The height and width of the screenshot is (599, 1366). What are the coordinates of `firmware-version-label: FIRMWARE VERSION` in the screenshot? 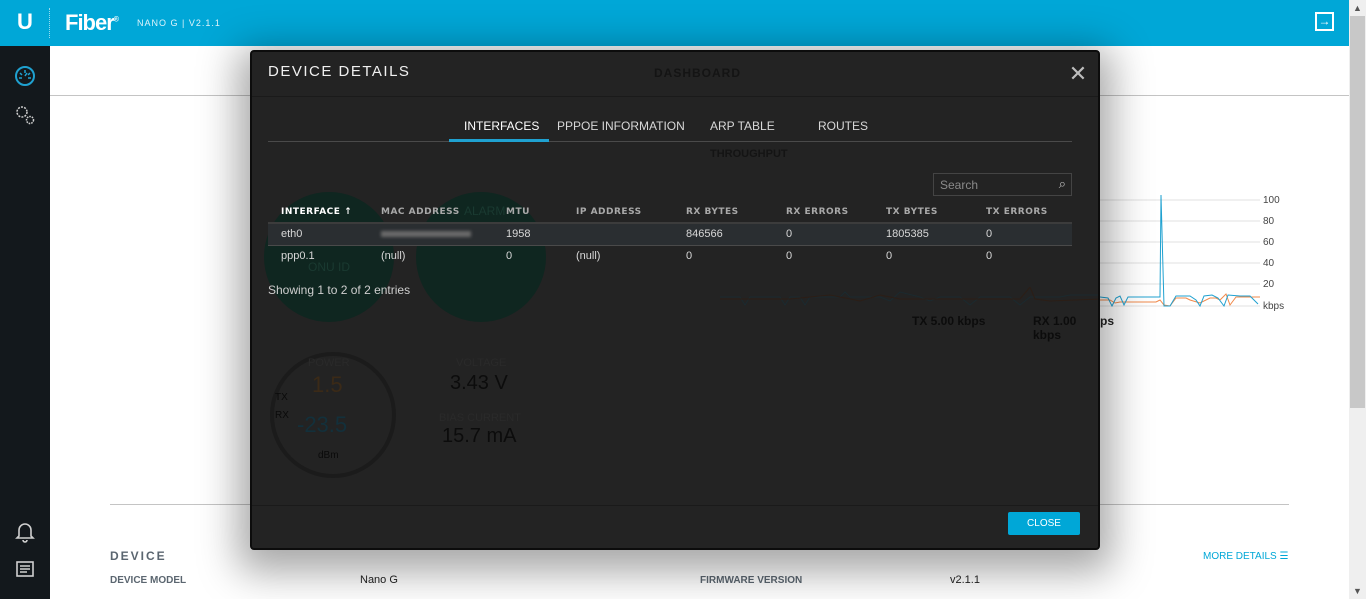 It's located at (751, 580).